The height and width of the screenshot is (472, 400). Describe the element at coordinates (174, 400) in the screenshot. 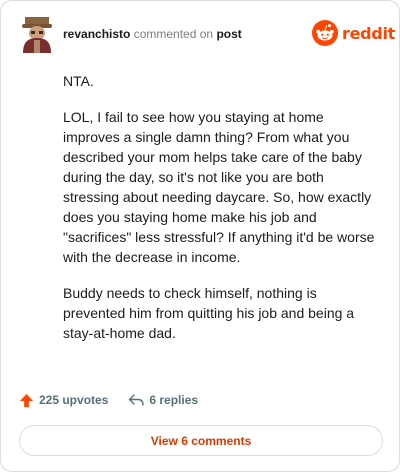

I see `replies-count: 6 replies` at that location.